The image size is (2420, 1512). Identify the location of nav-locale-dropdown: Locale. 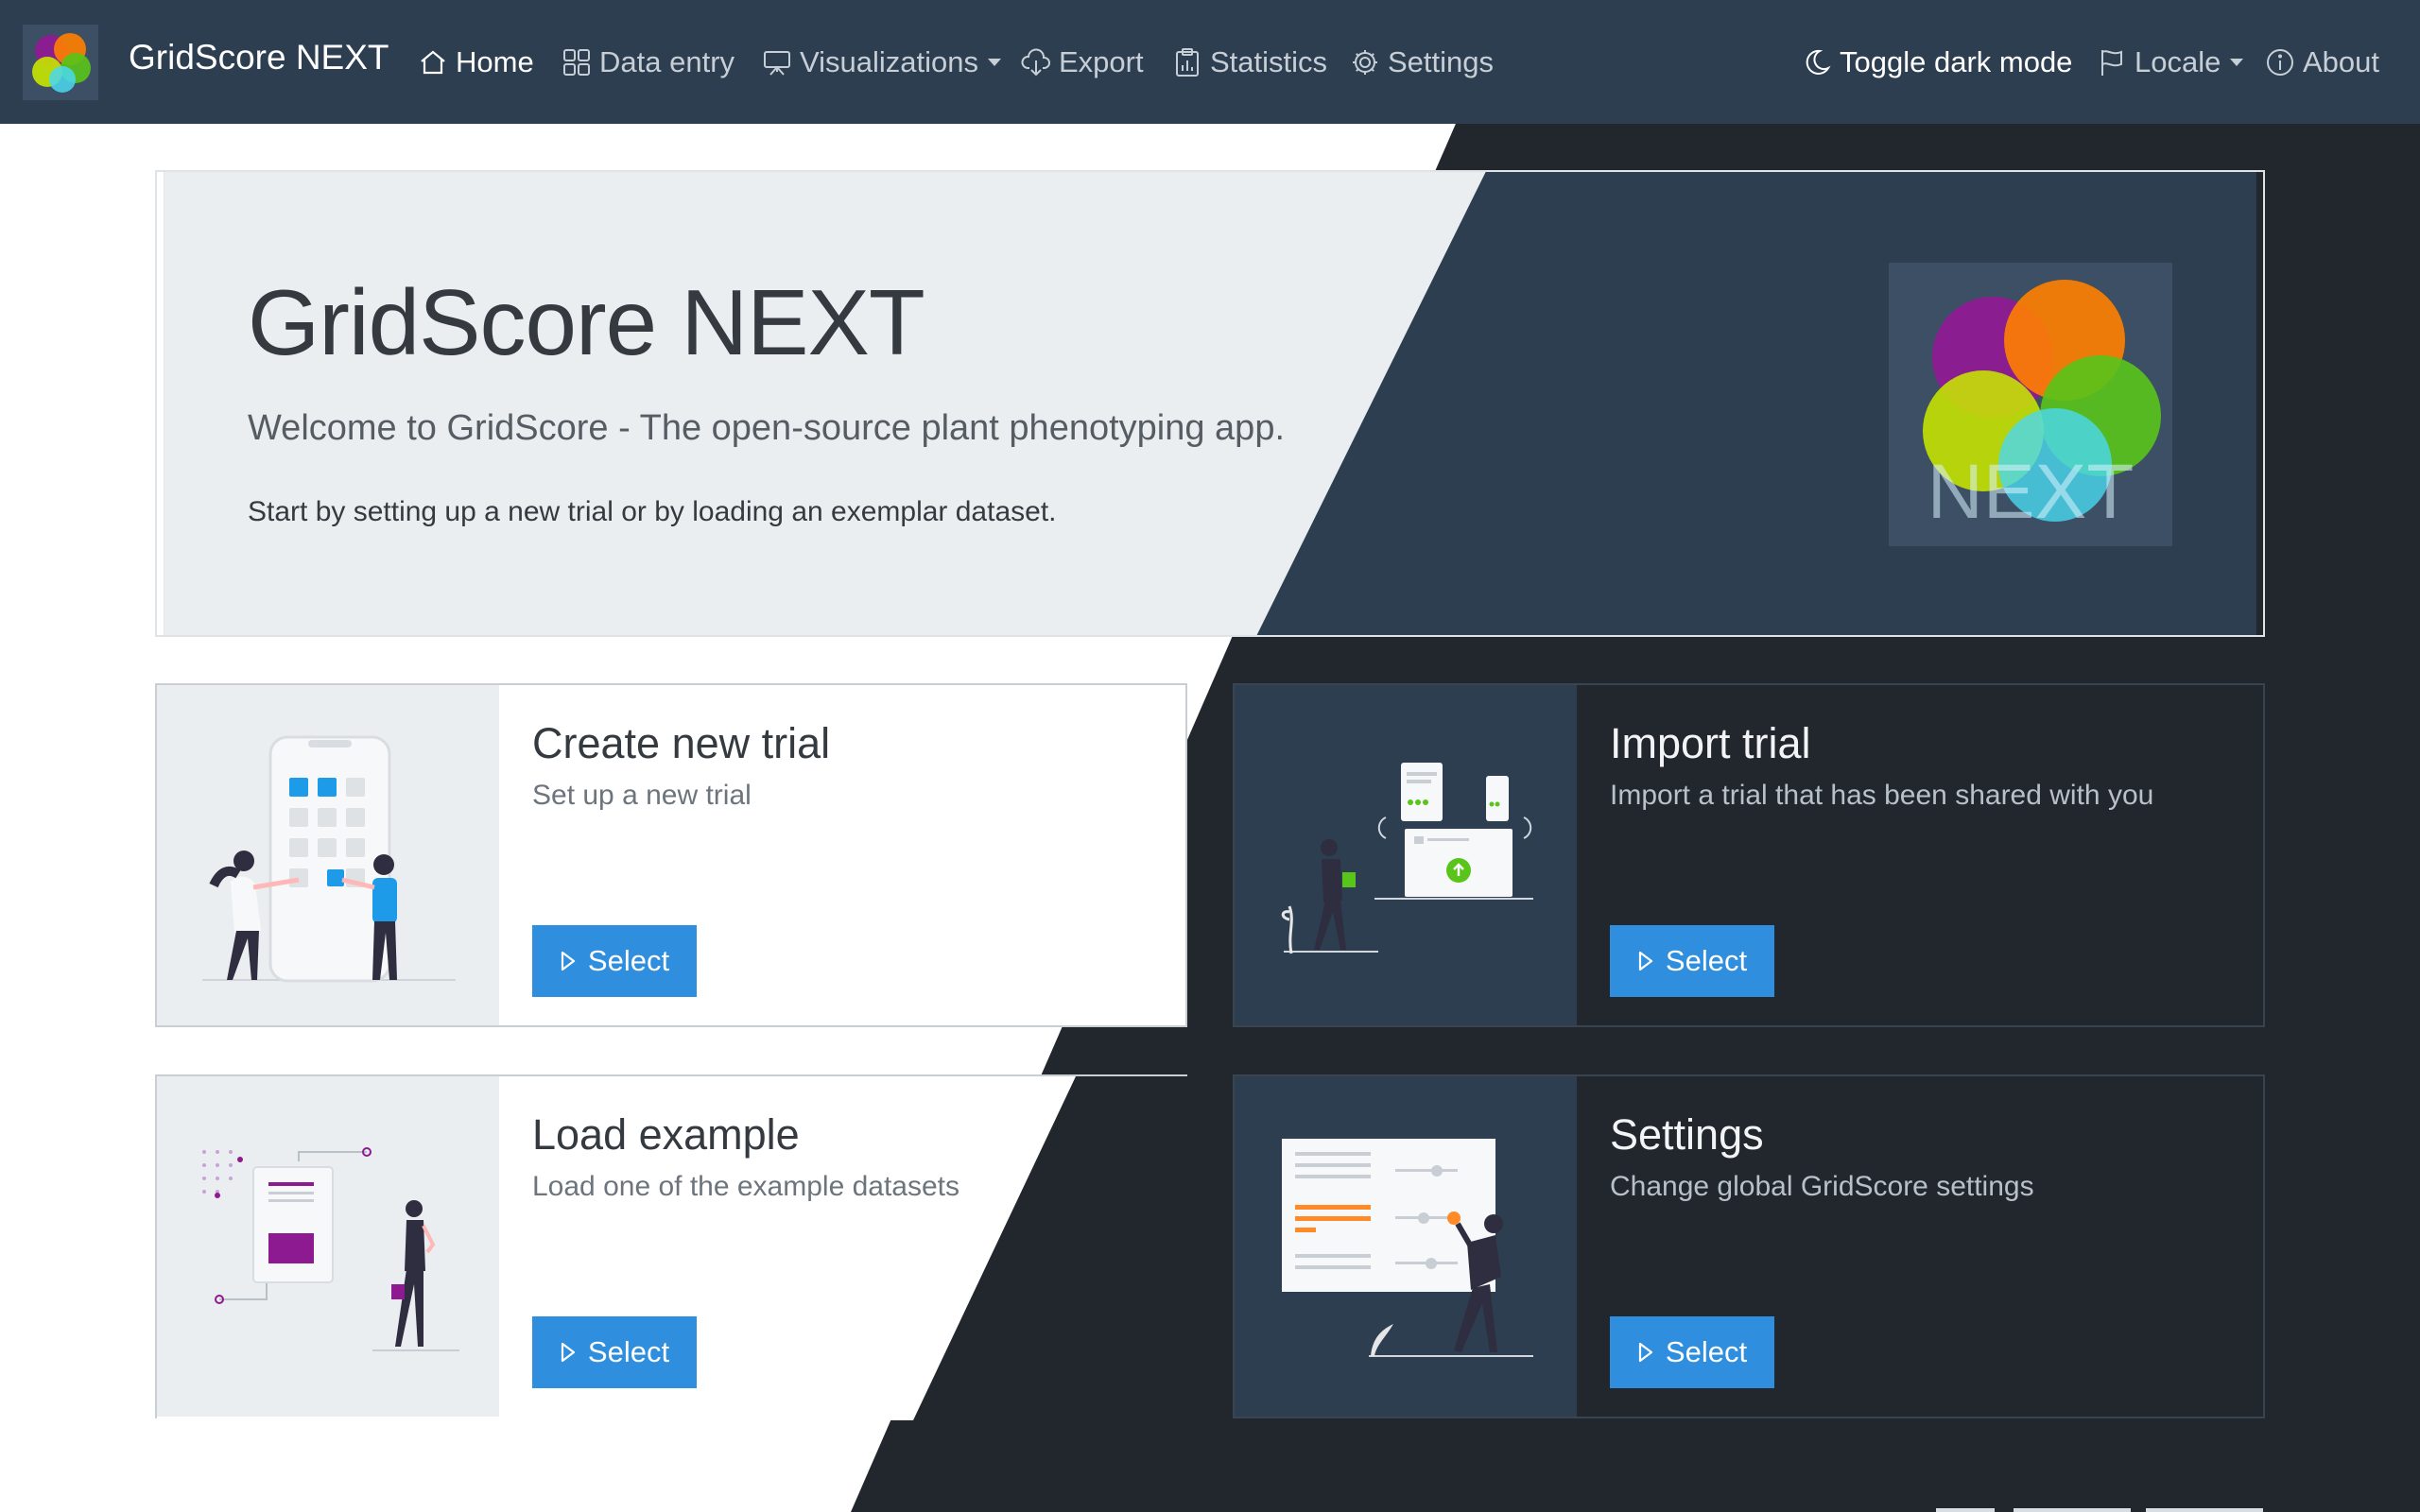
(2170, 62).